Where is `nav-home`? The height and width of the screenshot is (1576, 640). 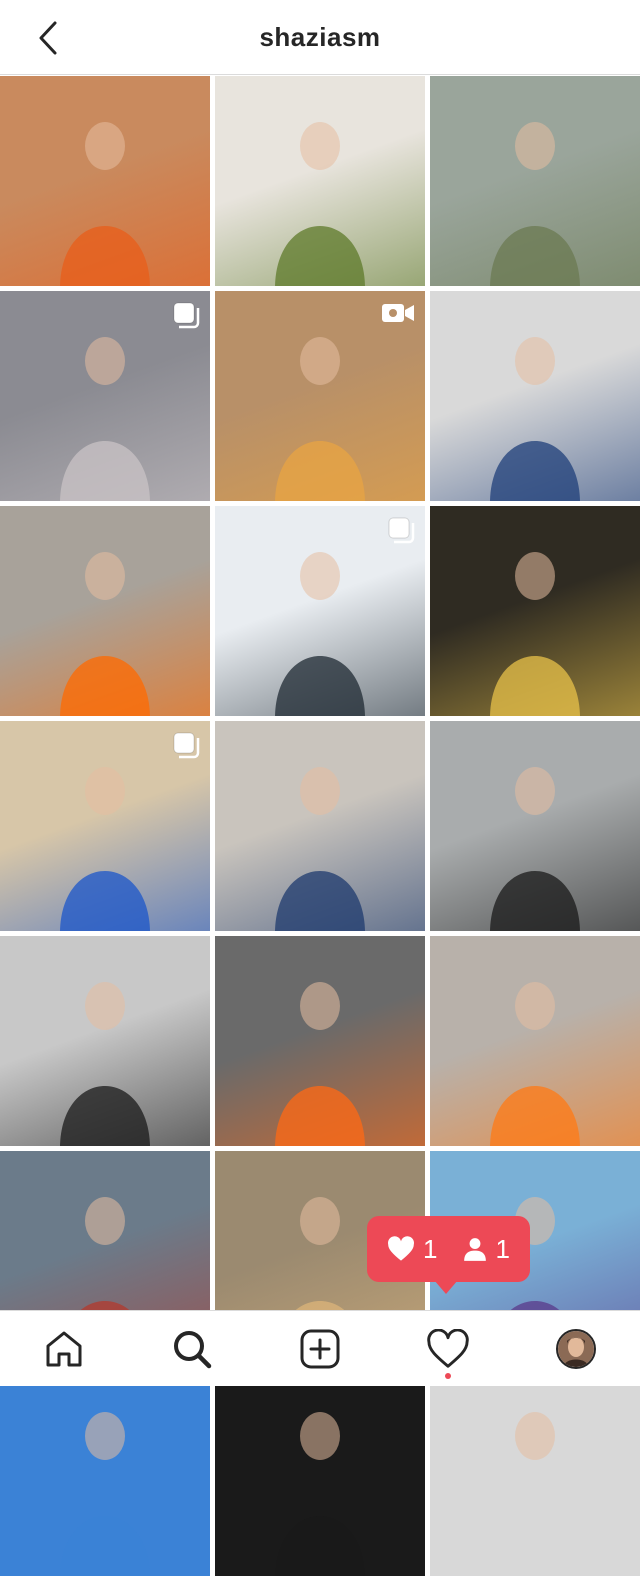
nav-home is located at coordinates (64, 1349).